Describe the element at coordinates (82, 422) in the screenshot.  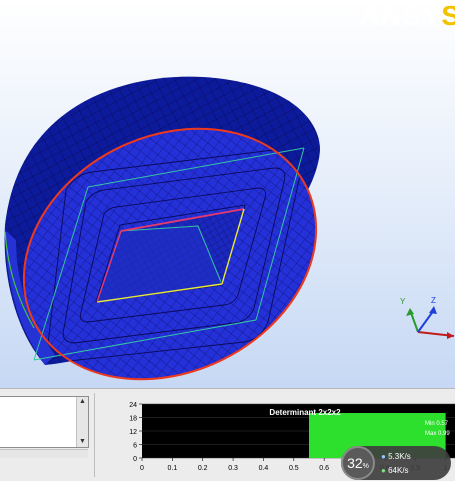
I see `list-scrollbar: ▲ ▼` at that location.